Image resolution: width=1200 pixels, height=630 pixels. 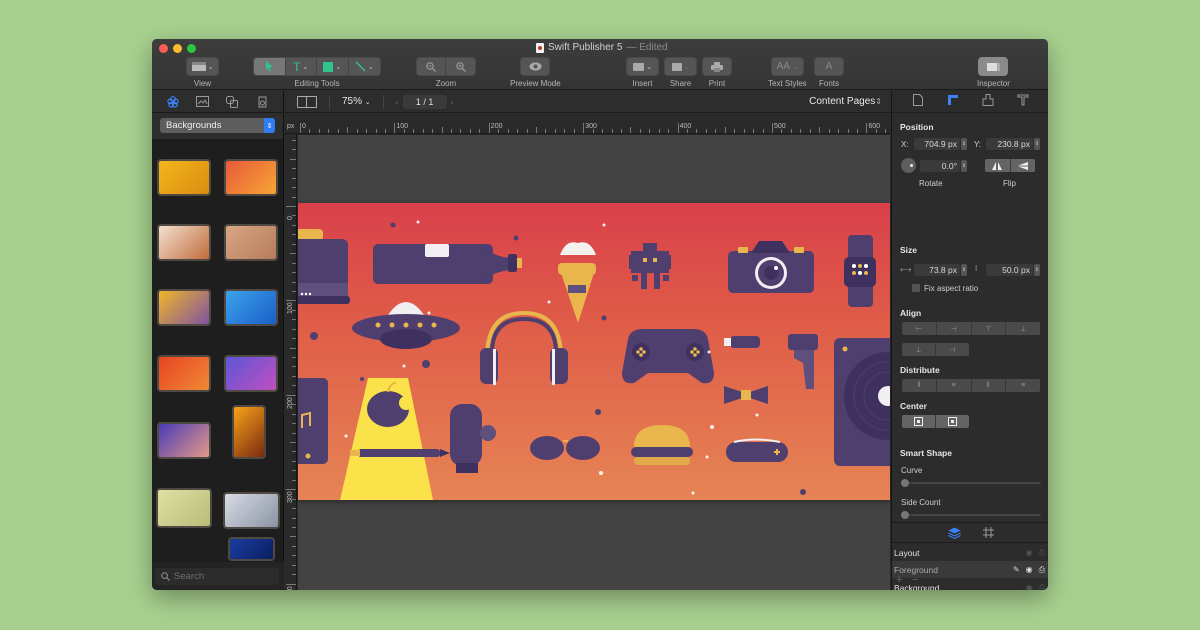 I want to click on thumbnail-red-orange-paint, so click(x=184, y=373).